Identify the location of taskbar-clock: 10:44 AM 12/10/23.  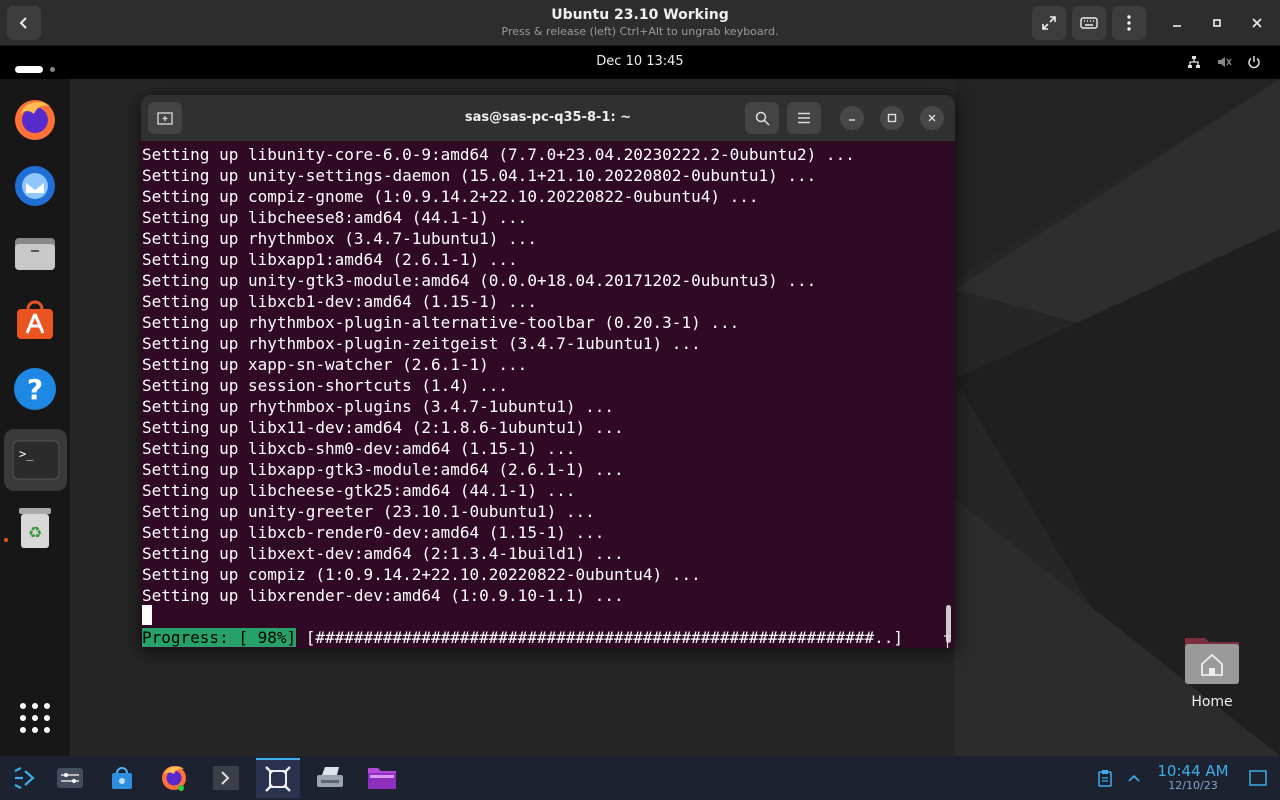
(1193, 777).